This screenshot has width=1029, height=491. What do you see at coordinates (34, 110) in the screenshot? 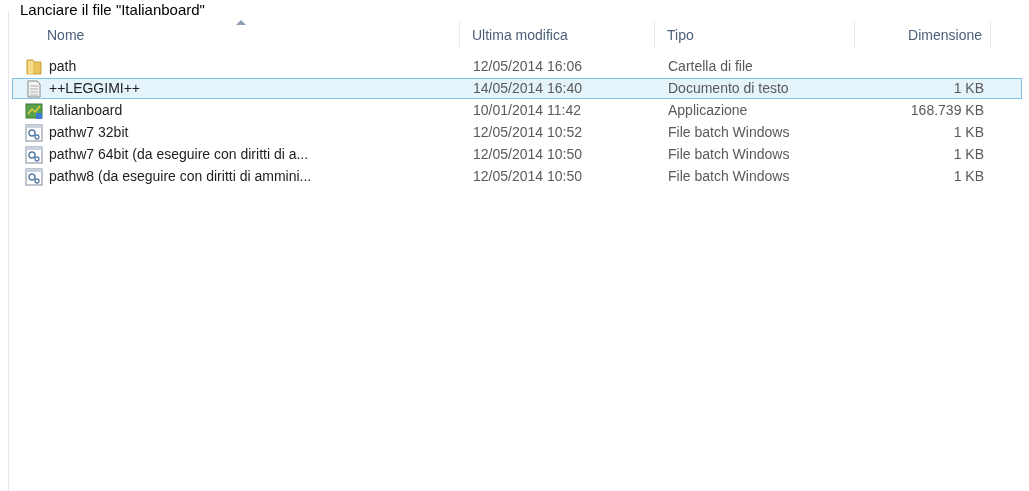
I see `application-icon` at bounding box center [34, 110].